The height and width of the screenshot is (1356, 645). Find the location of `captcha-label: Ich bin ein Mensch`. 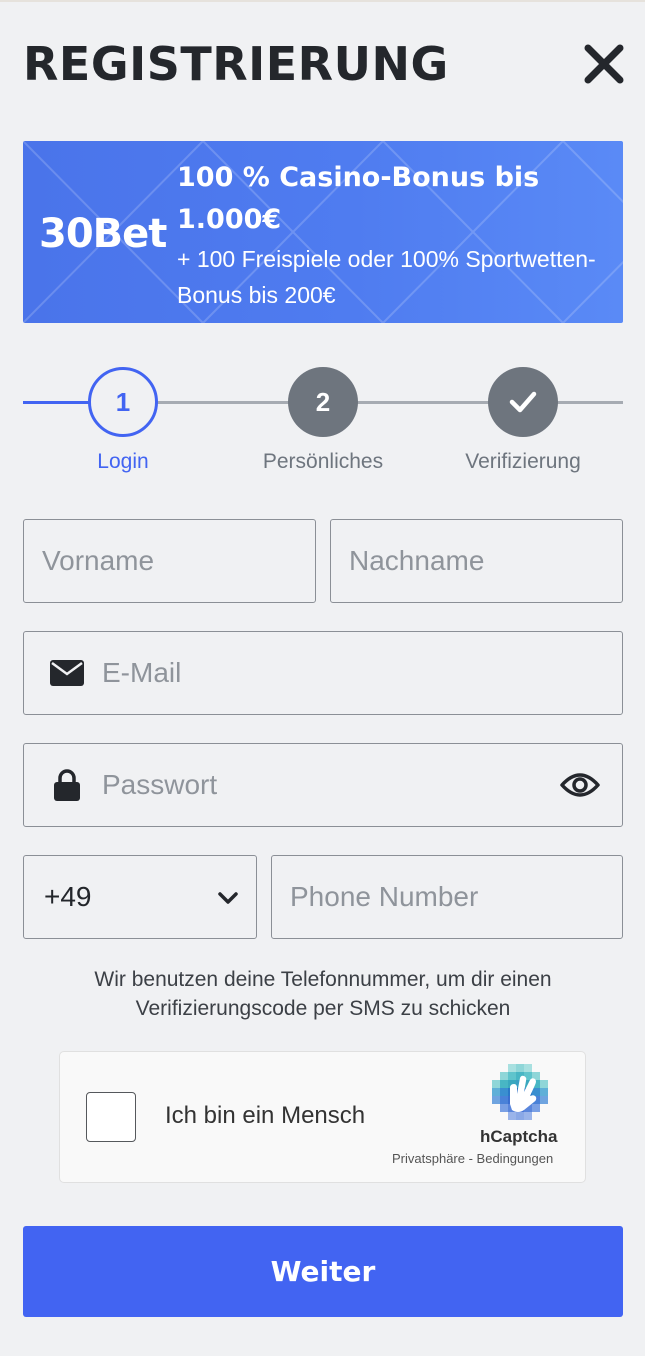

captcha-label: Ich bin ein Mensch is located at coordinates (265, 1115).